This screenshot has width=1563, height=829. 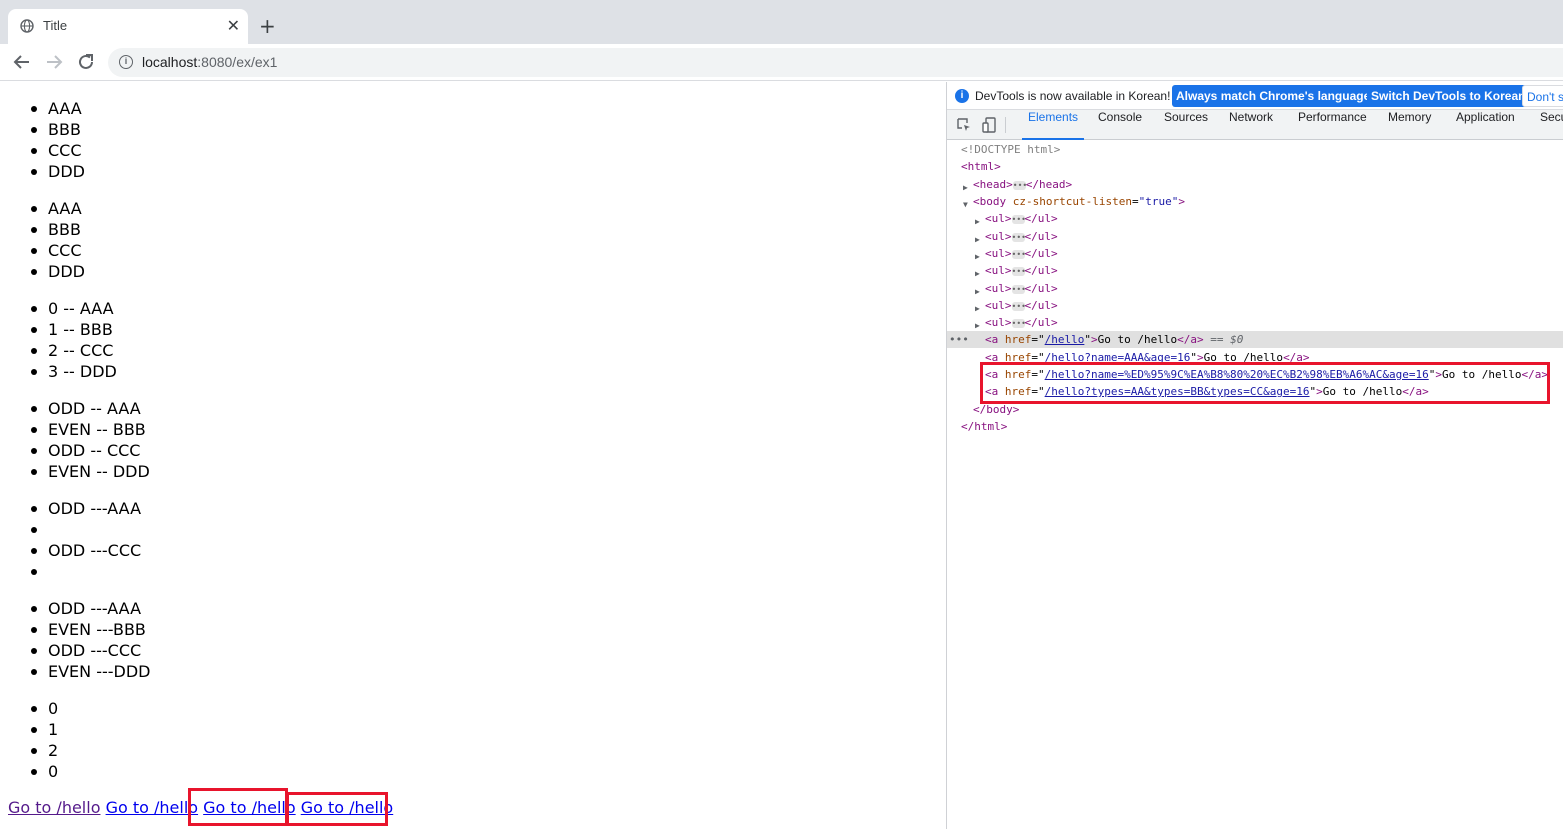 I want to click on list-7: 0 1 2 0, so click(x=29, y=740).